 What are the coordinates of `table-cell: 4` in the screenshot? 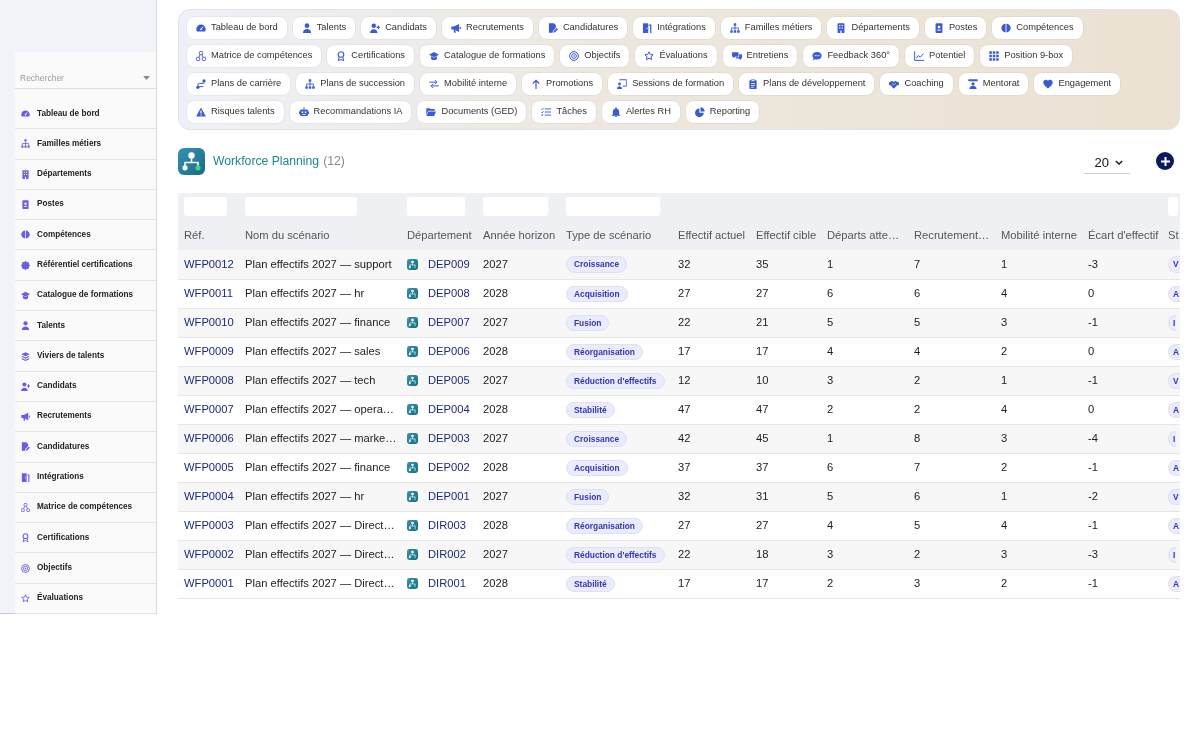 It's located at (864, 525).